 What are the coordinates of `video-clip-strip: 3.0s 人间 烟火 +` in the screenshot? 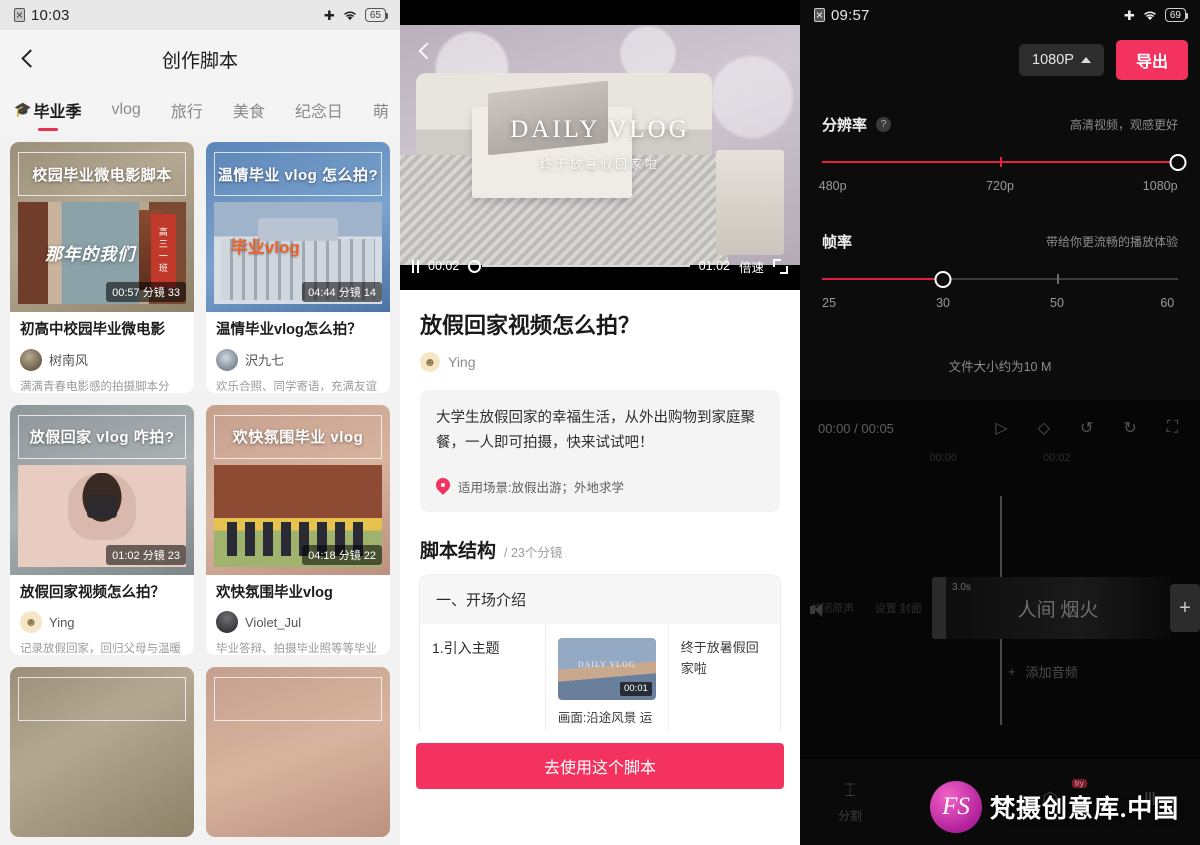 It's located at (1066, 608).